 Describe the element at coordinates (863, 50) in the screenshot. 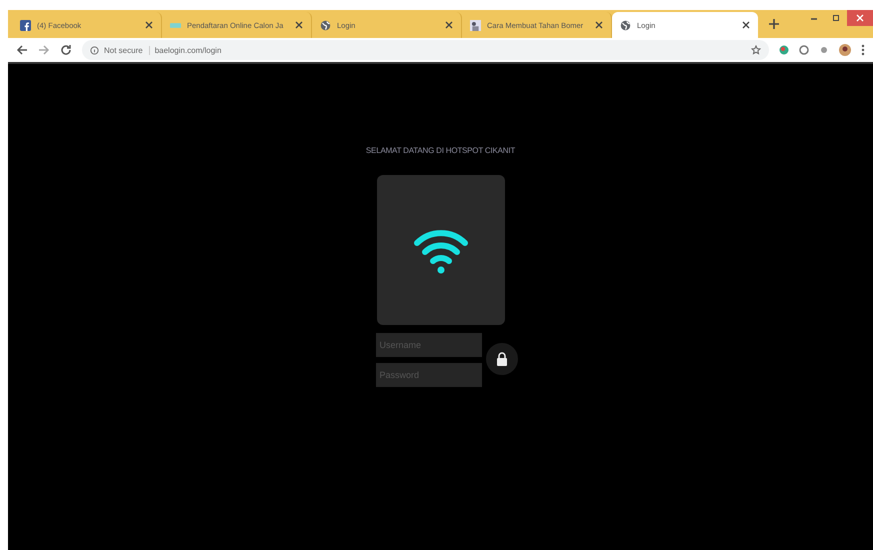

I see `menu-icon` at that location.